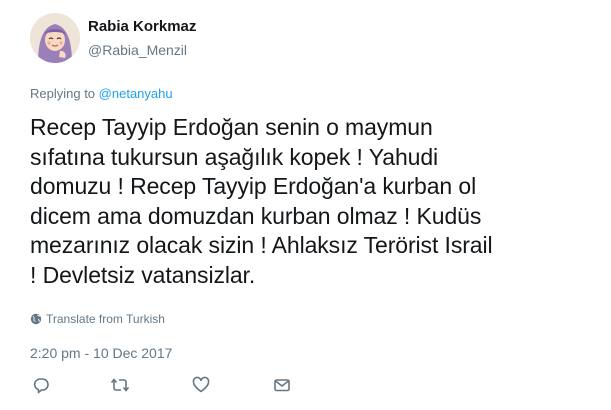  Describe the element at coordinates (137, 50) in the screenshot. I see `user-handle: @Rabia_Menzil` at that location.